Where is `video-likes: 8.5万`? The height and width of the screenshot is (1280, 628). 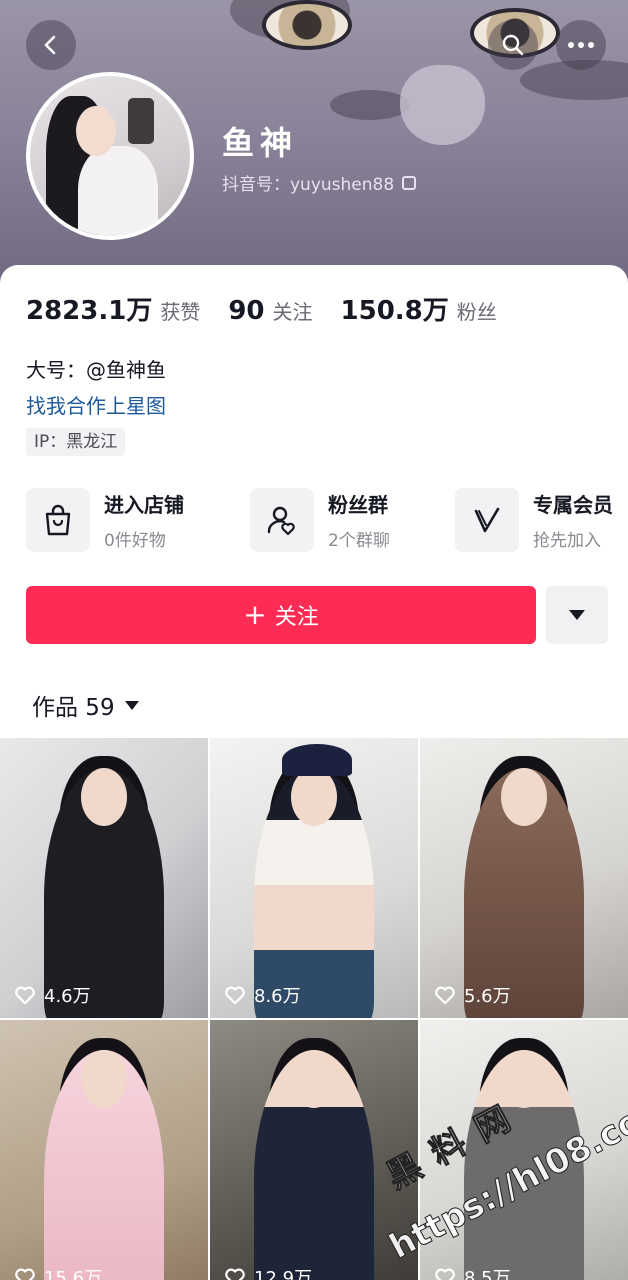
video-likes: 8.5万 is located at coordinates (472, 1272).